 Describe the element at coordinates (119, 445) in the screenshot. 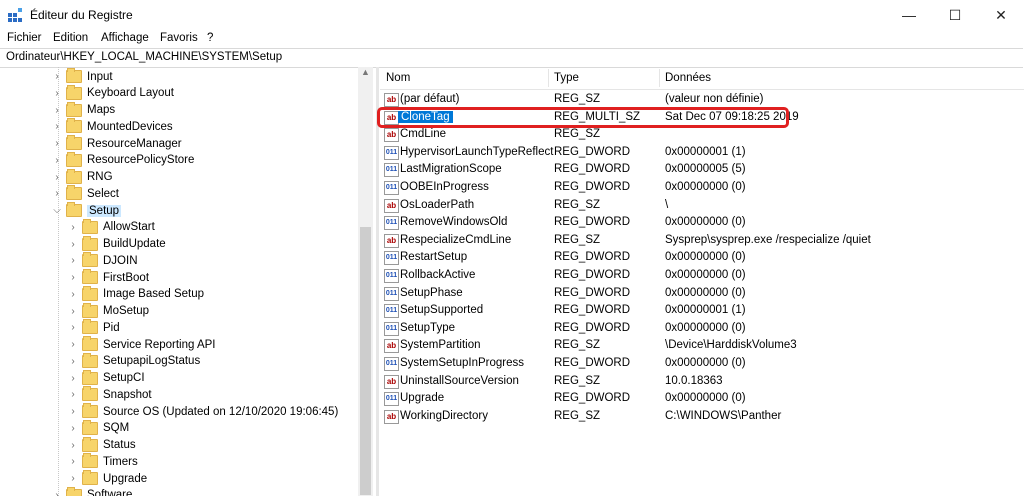

I see `tree-item-label: Status` at that location.